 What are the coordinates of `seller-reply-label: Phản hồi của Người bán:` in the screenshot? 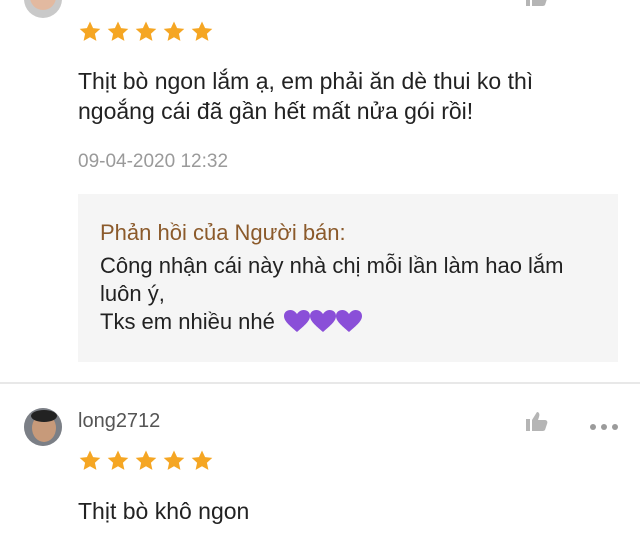 It's located at (223, 232).